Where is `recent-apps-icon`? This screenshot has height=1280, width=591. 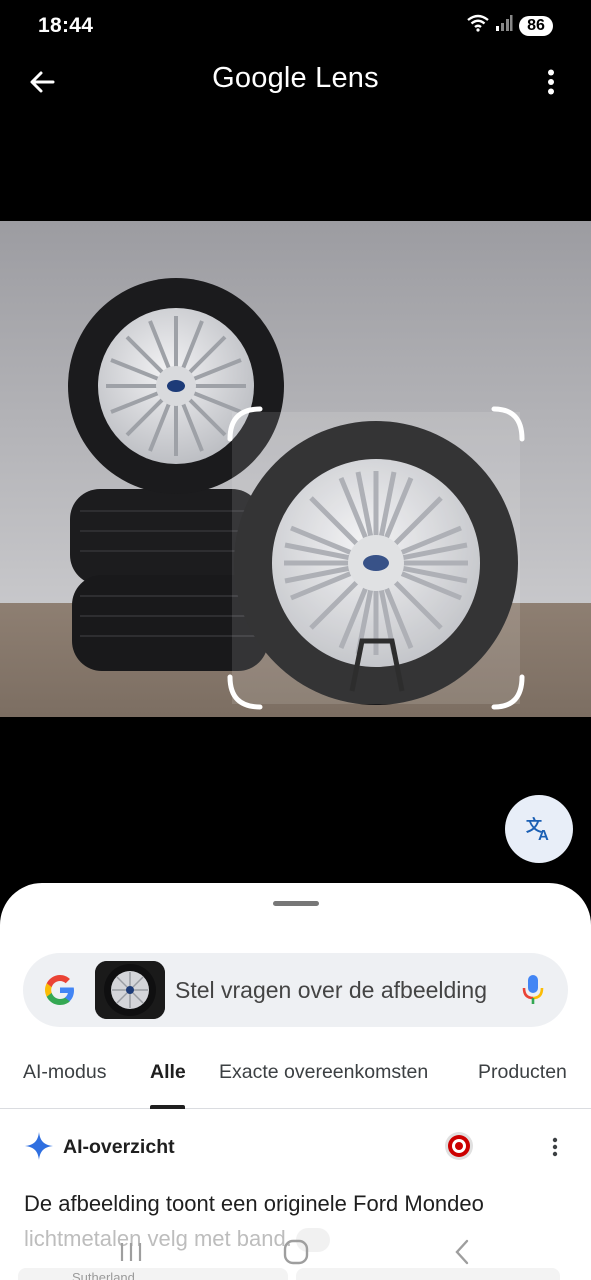
recent-apps-icon is located at coordinates (131, 1252).